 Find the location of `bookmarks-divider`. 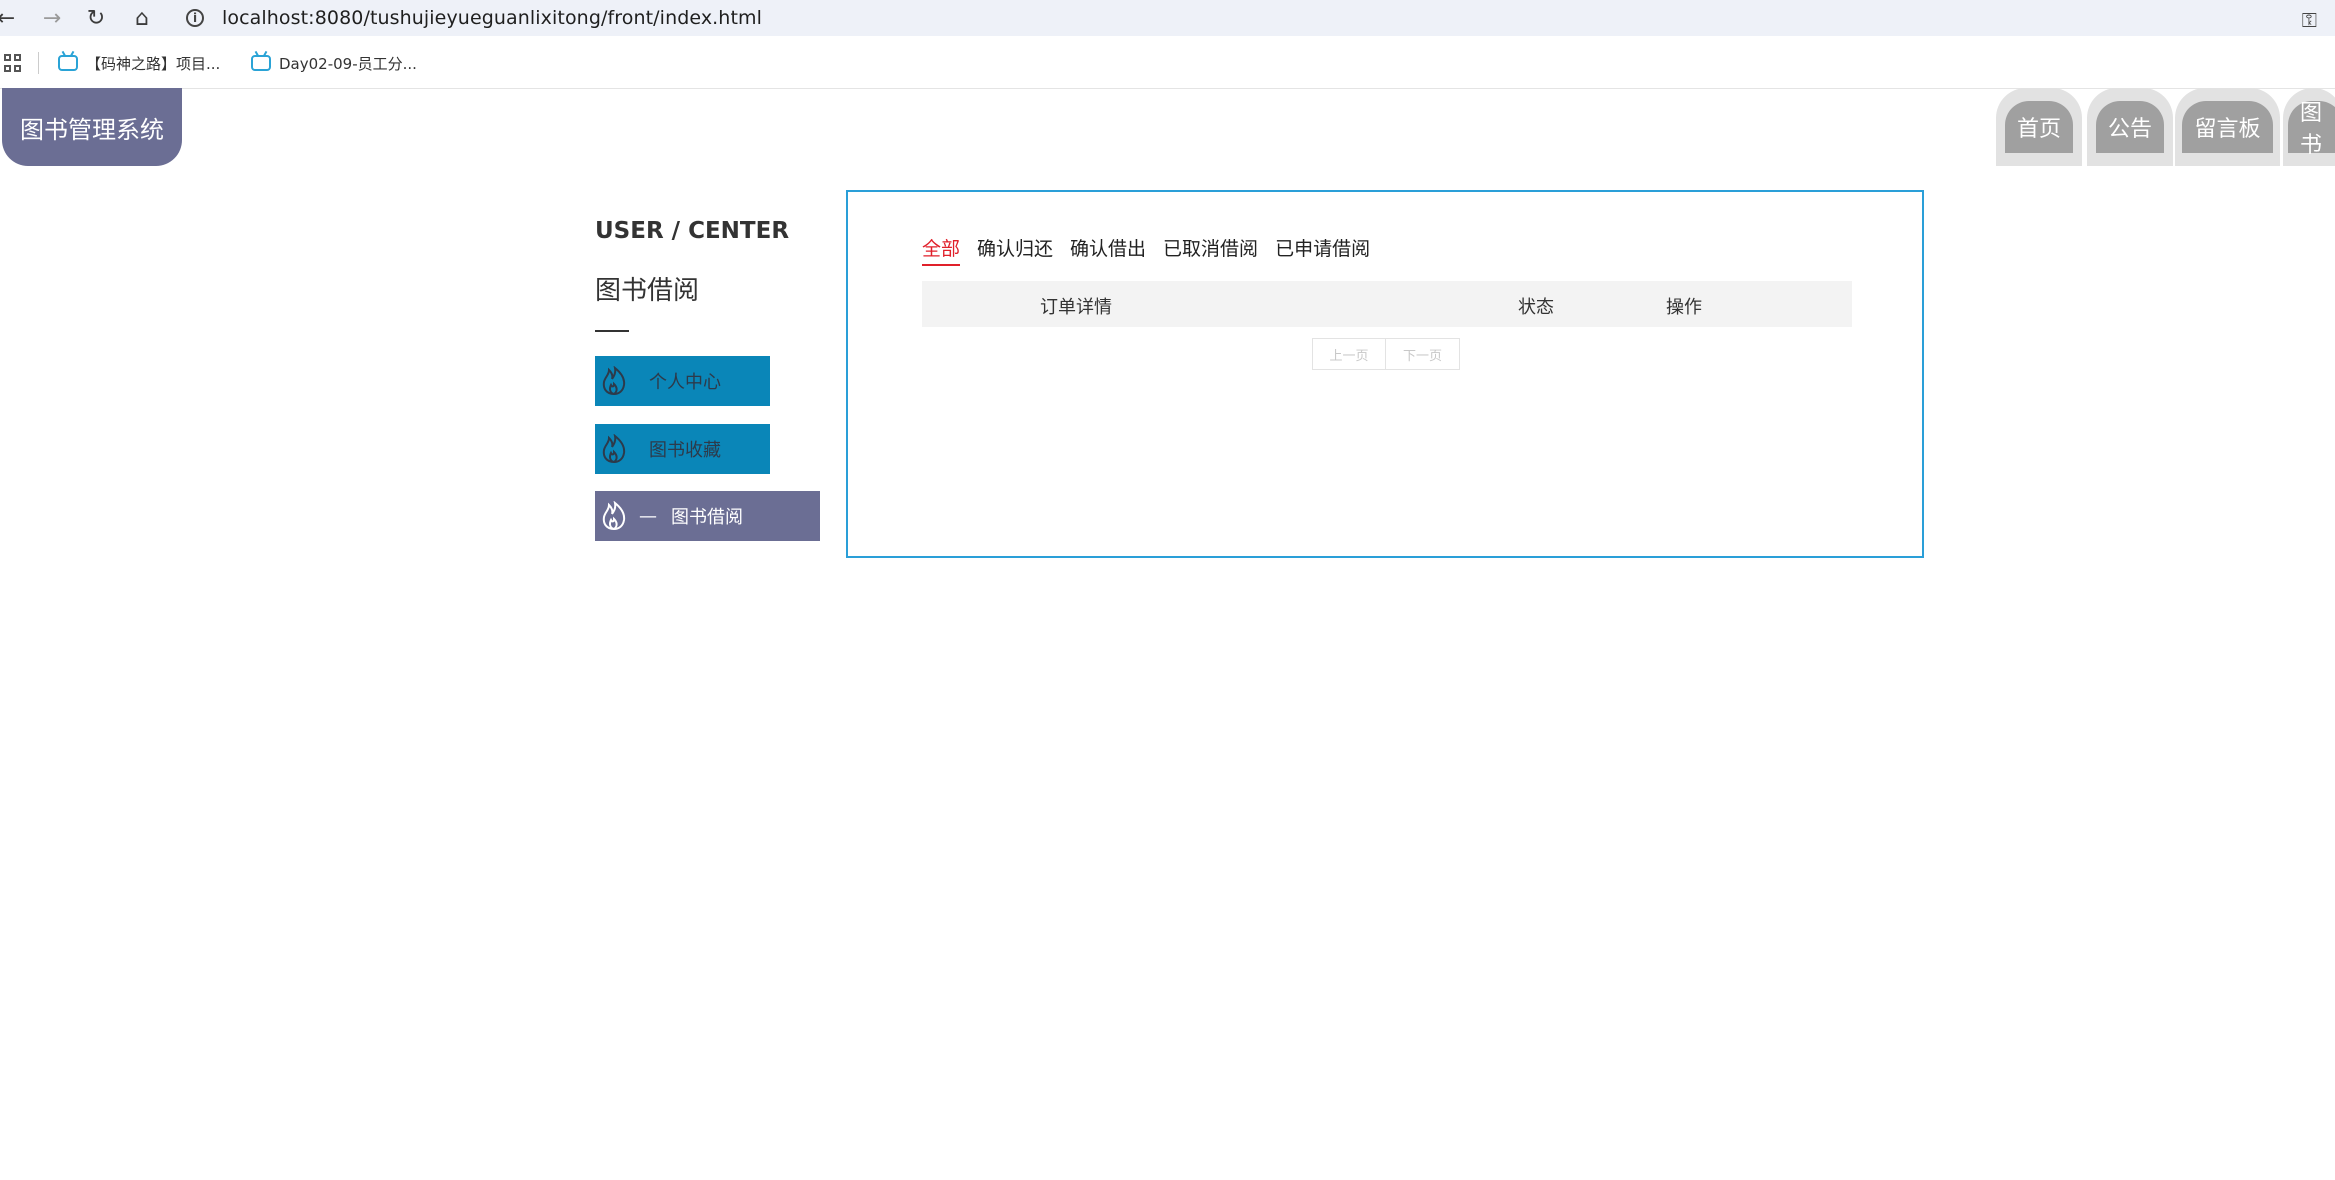

bookmarks-divider is located at coordinates (38, 63).